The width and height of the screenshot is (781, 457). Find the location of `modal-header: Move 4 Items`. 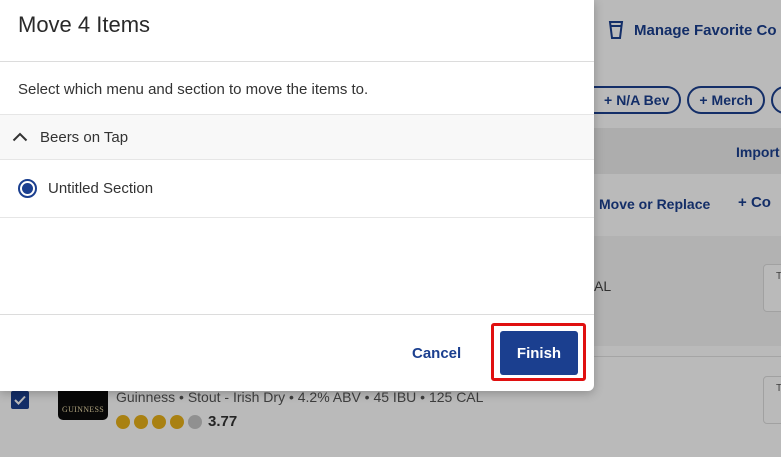

modal-header: Move 4 Items is located at coordinates (297, 31).